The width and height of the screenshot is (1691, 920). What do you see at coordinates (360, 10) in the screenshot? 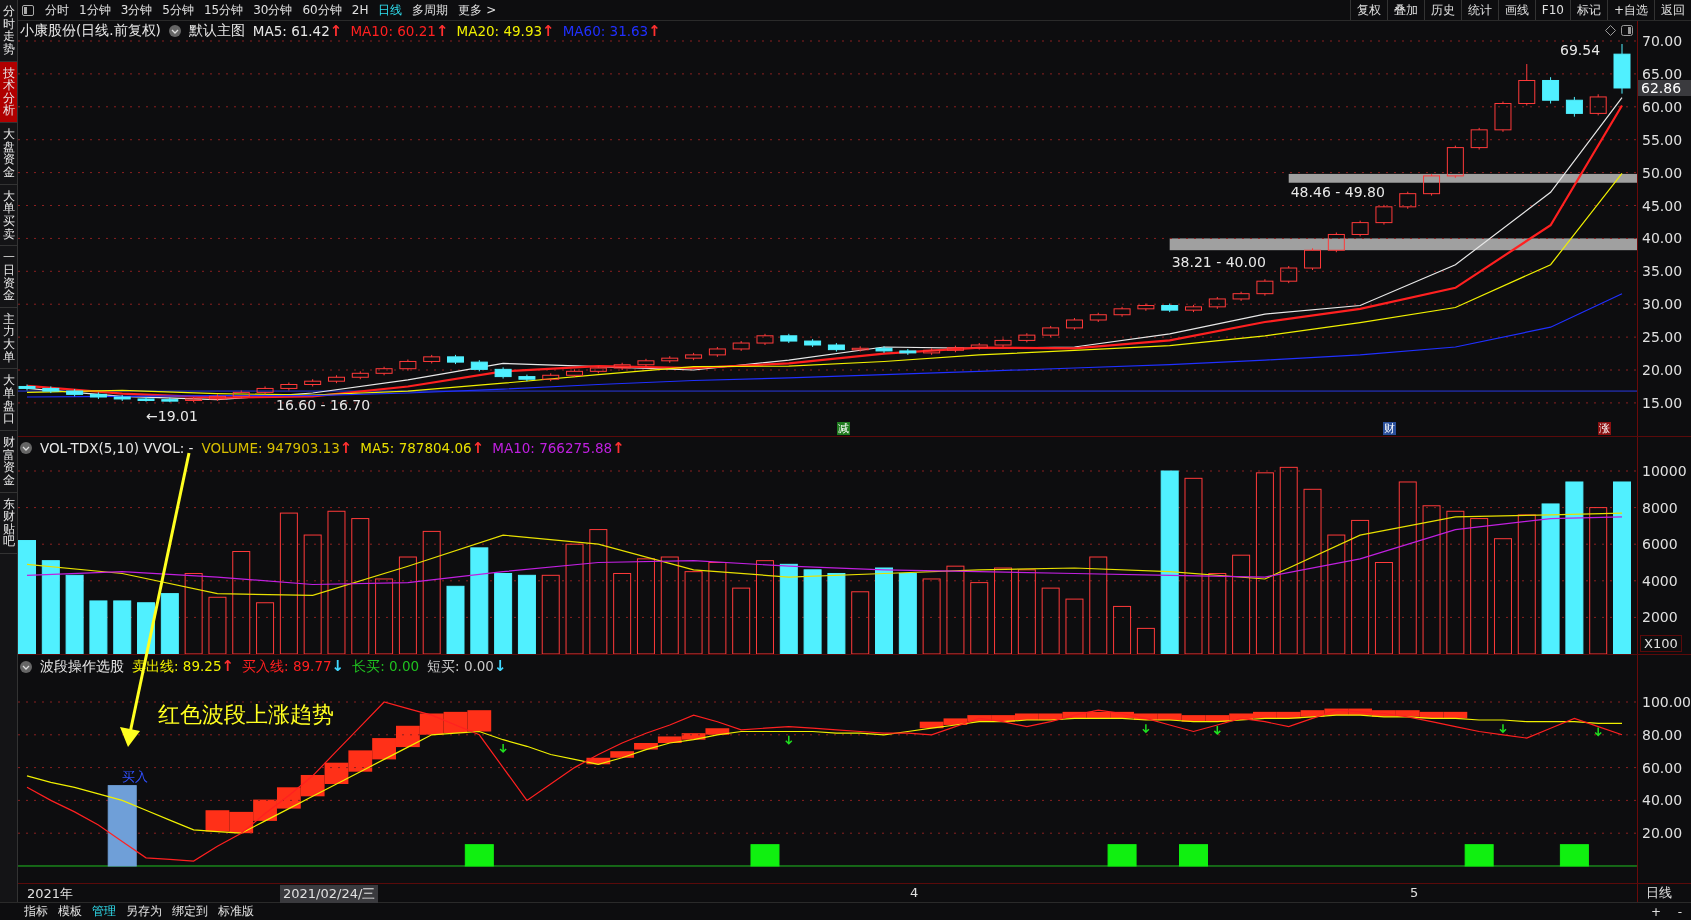
I see `period-tab: 2H` at bounding box center [360, 10].